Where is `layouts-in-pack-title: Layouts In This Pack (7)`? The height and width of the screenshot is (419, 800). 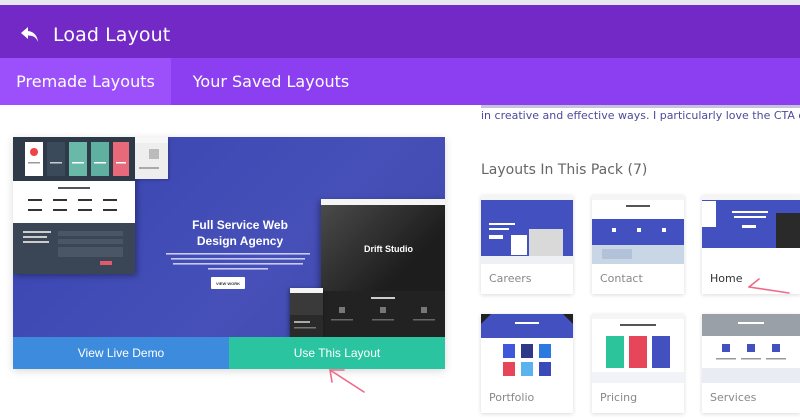 layouts-in-pack-title: Layouts In This Pack (7) is located at coordinates (564, 170).